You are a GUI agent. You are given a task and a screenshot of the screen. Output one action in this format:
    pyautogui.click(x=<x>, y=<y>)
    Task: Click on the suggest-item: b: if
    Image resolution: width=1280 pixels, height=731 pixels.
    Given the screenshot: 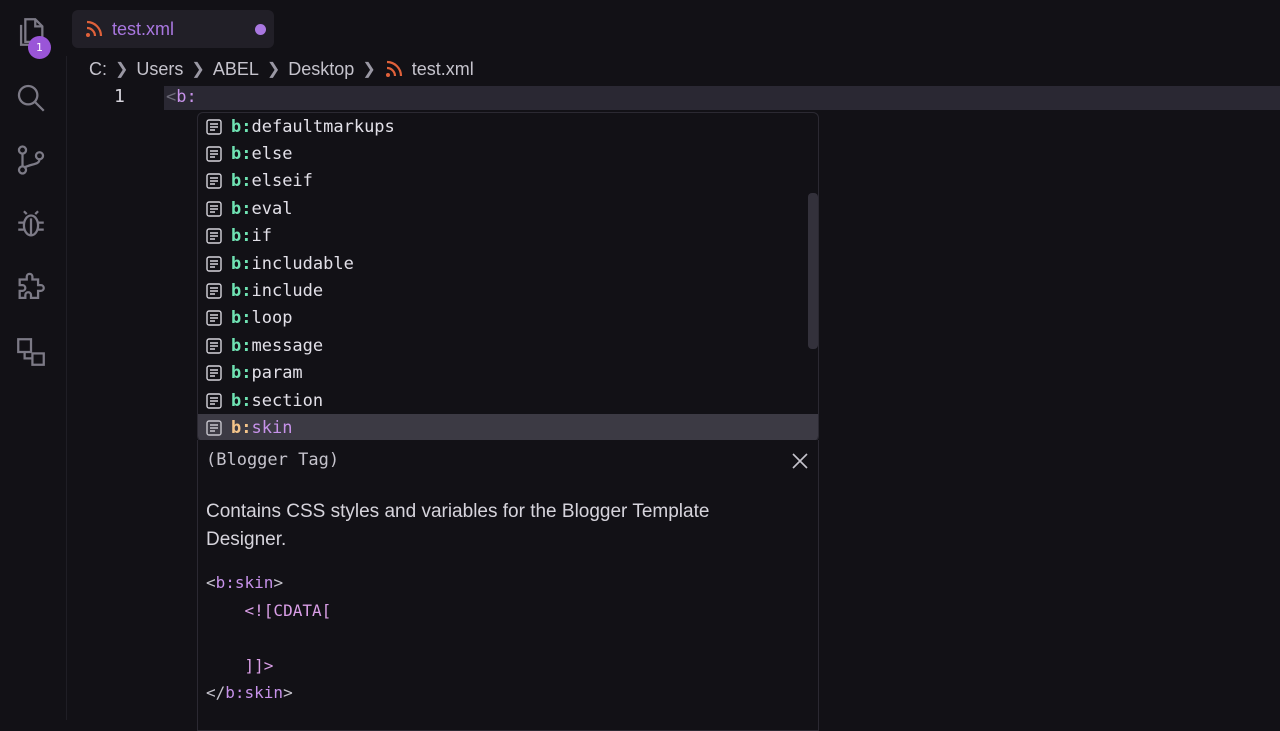 What is the action you would take?
    pyautogui.click(x=508, y=236)
    